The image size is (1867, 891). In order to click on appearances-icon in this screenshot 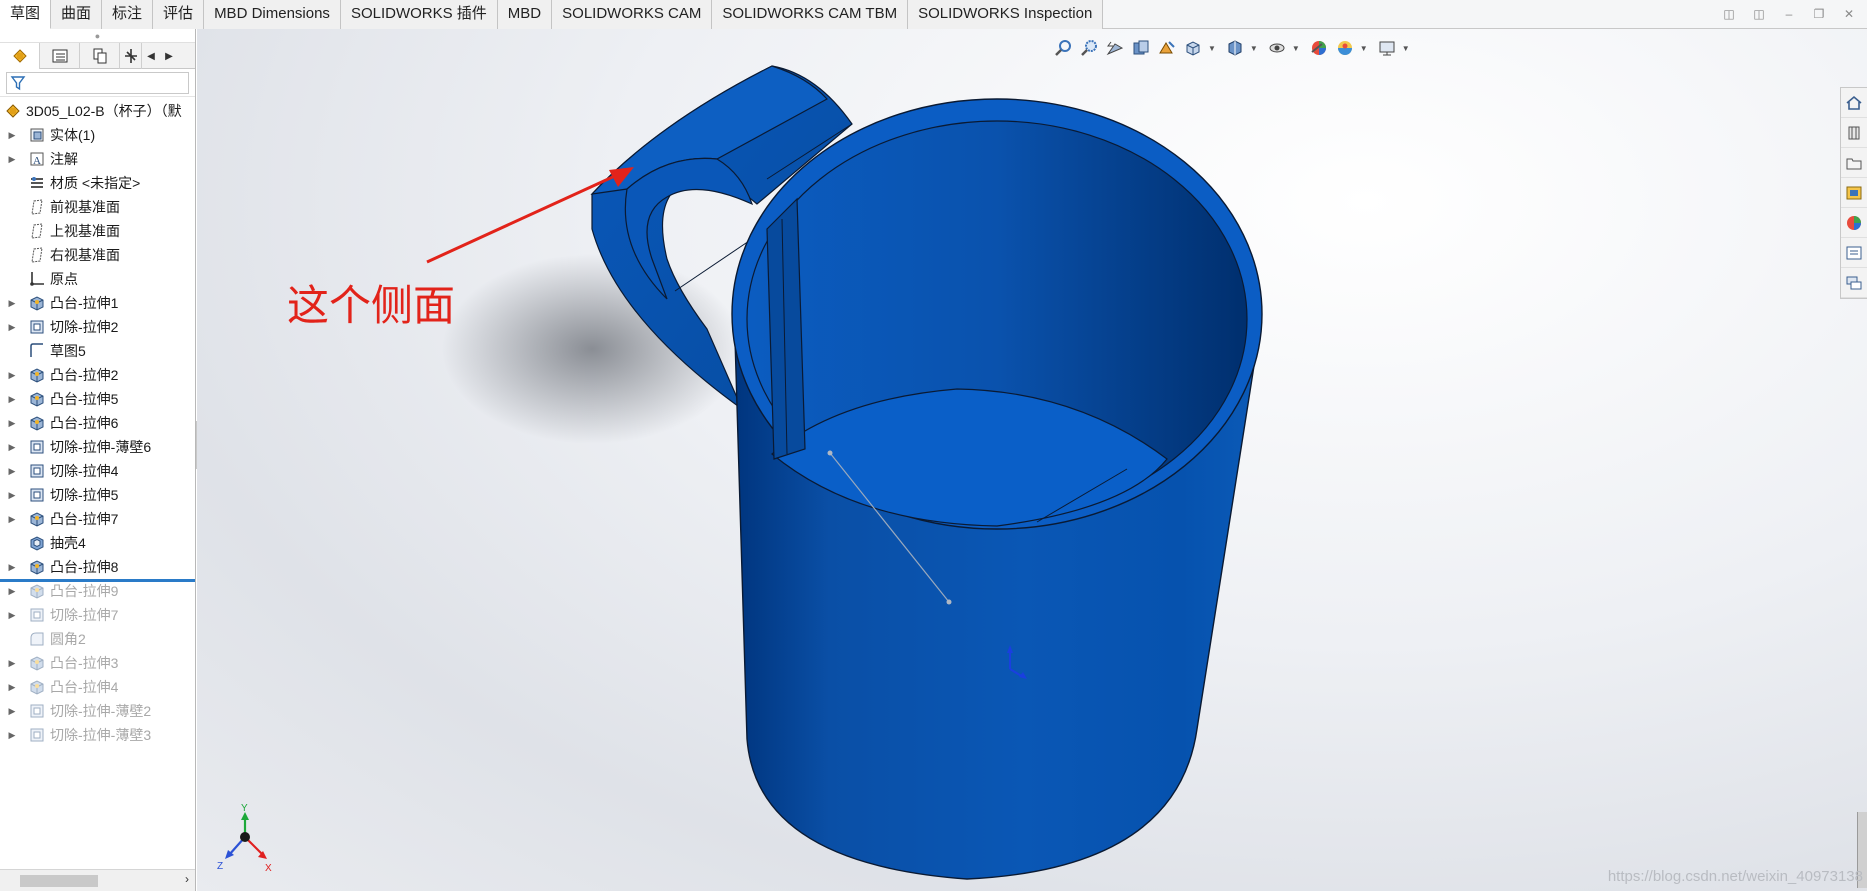, I will do `click(1854, 223)`.